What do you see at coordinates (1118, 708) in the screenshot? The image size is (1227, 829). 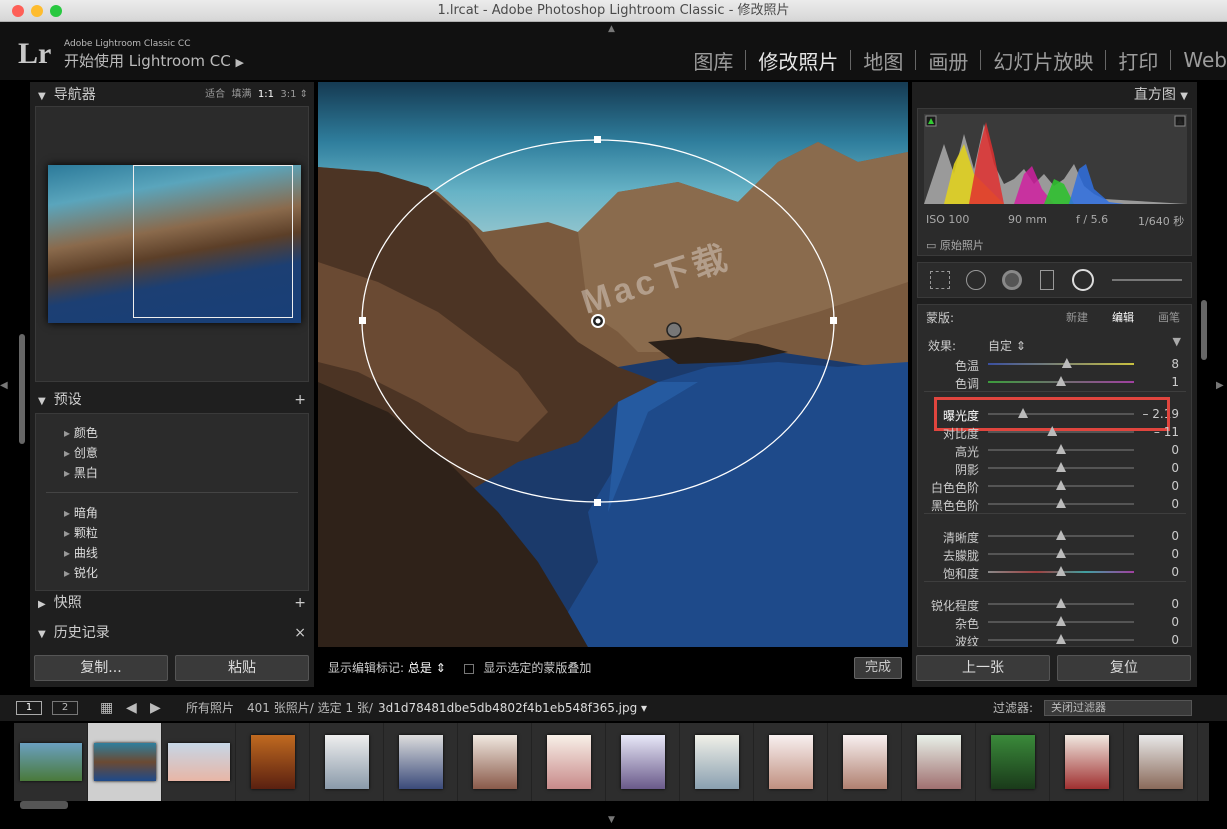 I see `filter-select: 关闭过滤器` at bounding box center [1118, 708].